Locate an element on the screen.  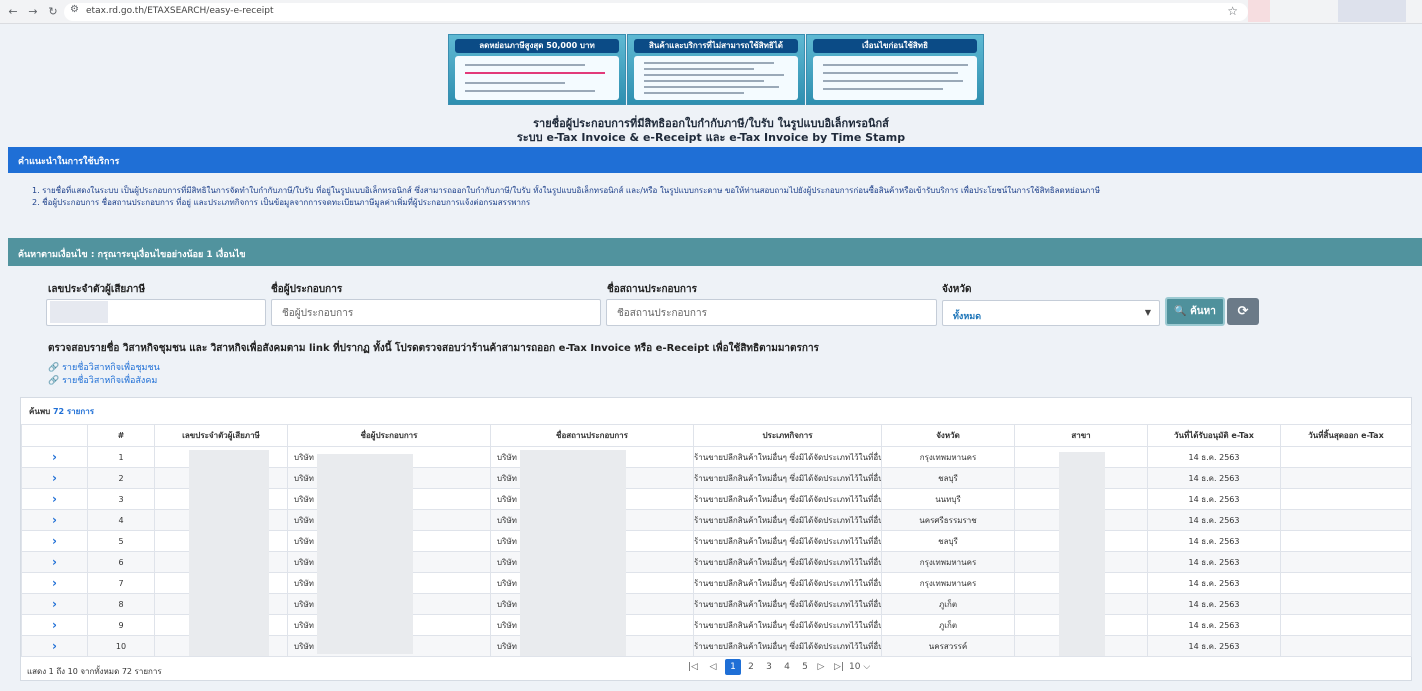
reset-button: ⟳ is located at coordinates (1243, 311).